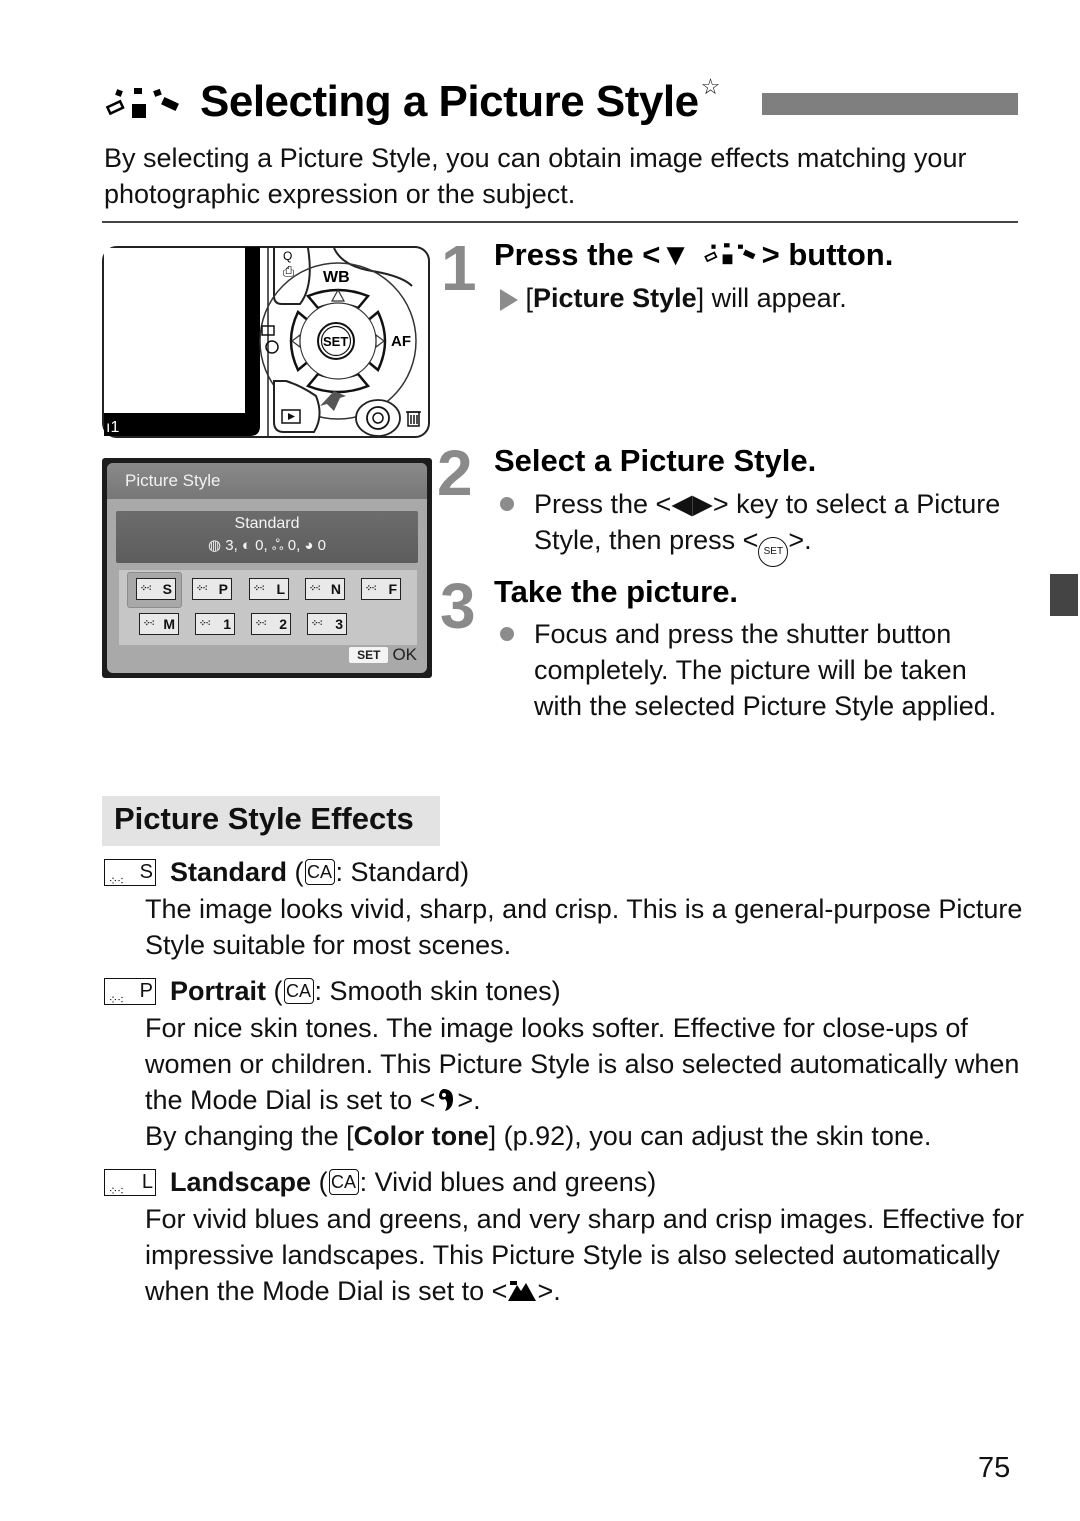 Image resolution: width=1080 pixels, height=1521 pixels. What do you see at coordinates (459, 268) in the screenshot?
I see `step-1-number: 1` at bounding box center [459, 268].